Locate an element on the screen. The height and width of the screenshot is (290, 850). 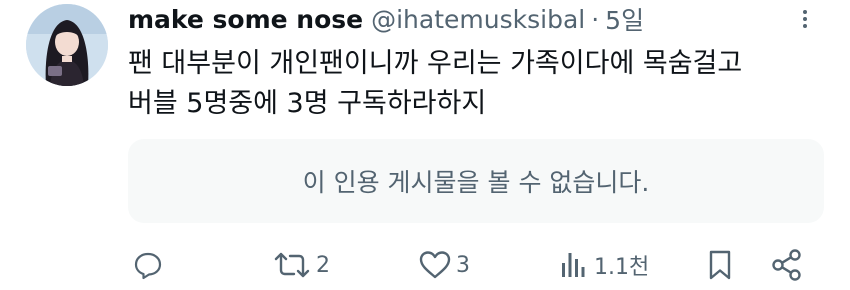
user-handle: @ihatemusksibal is located at coordinates (478, 19).